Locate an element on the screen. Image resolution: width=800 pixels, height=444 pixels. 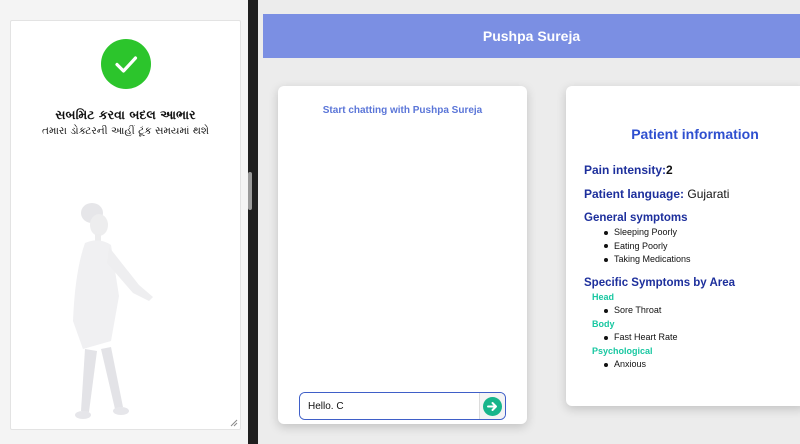
area-title-psychological: Psychological is located at coordinates (622, 351).